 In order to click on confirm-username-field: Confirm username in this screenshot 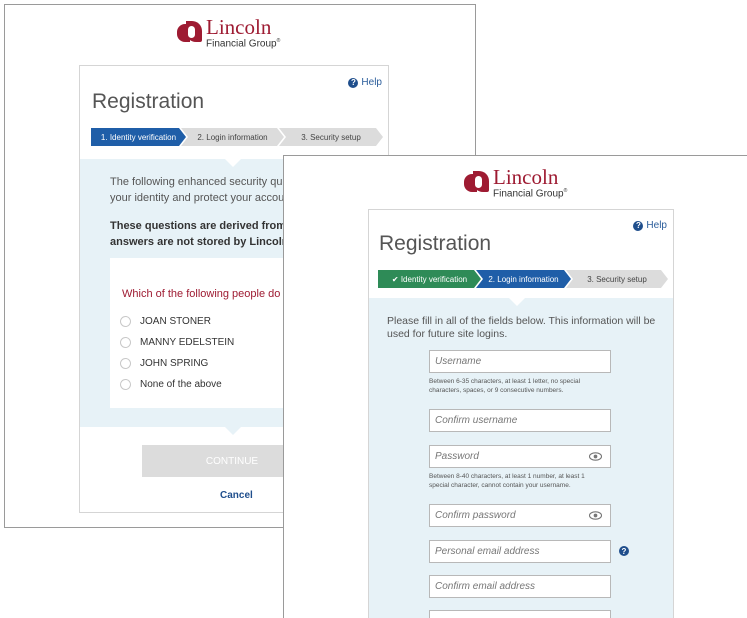, I will do `click(520, 420)`.